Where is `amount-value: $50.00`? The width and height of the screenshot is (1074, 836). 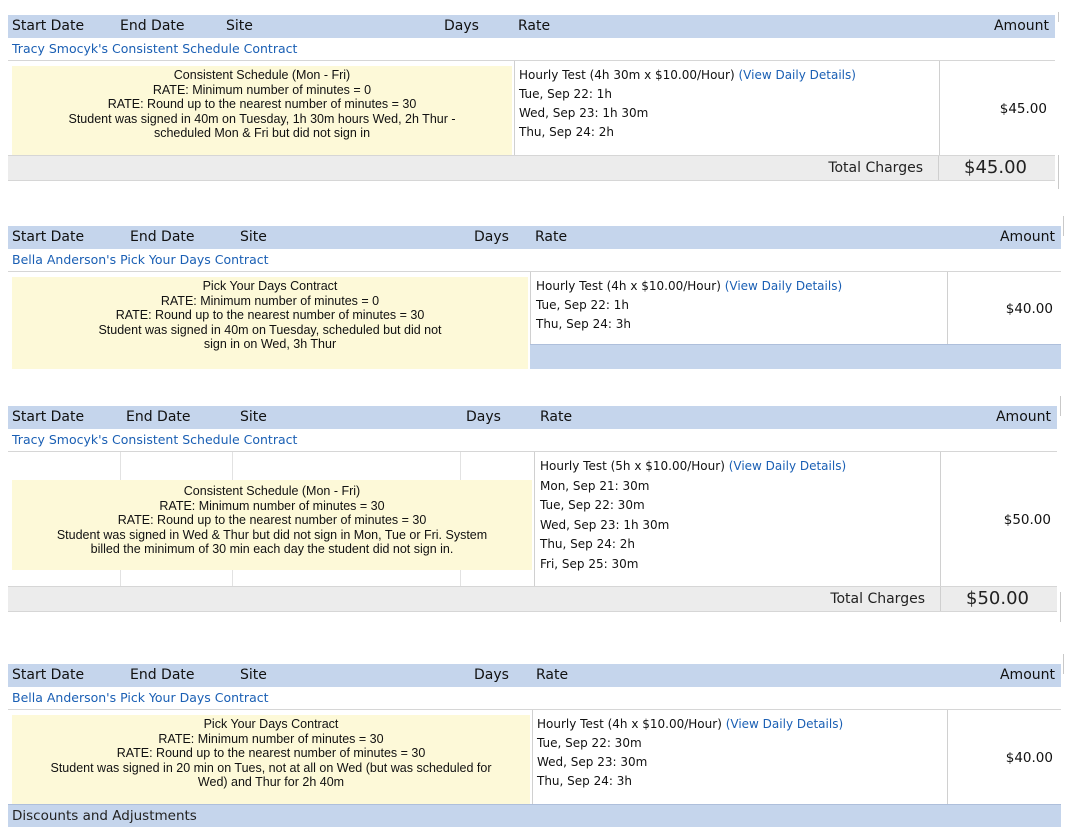
amount-value: $50.00 is located at coordinates (1027, 520).